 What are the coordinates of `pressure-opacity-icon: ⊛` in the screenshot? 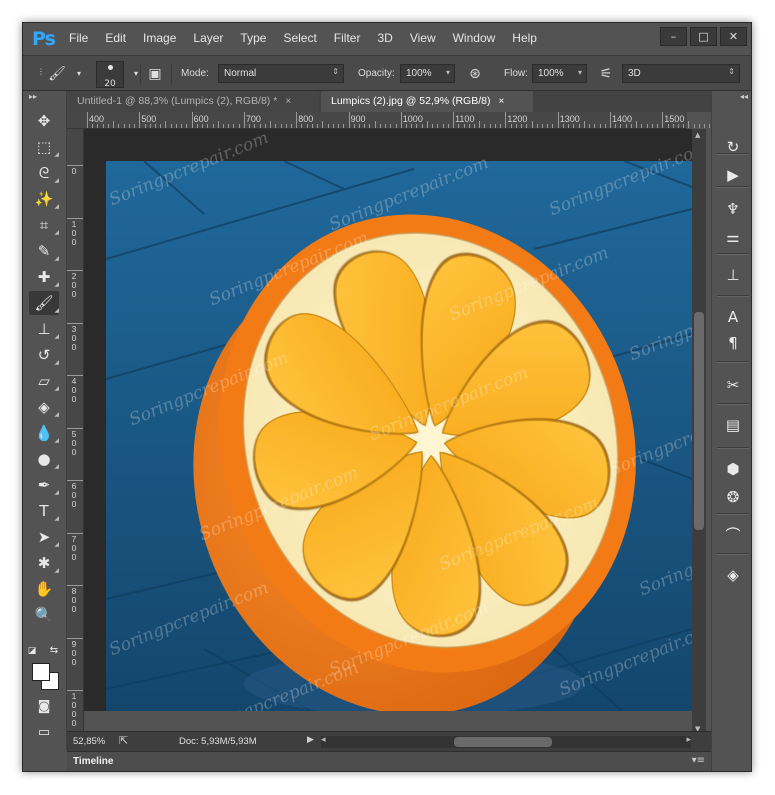 It's located at (475, 74).